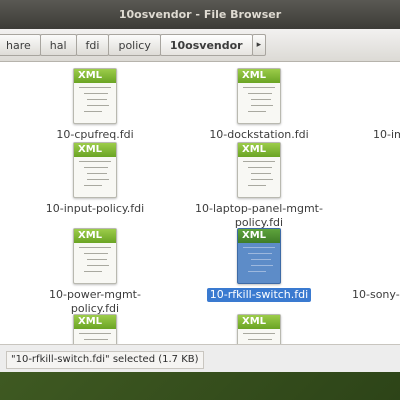  I want to click on location-toolbar: hare hal fdi policy 10osvendor ▸, so click(200, 45).